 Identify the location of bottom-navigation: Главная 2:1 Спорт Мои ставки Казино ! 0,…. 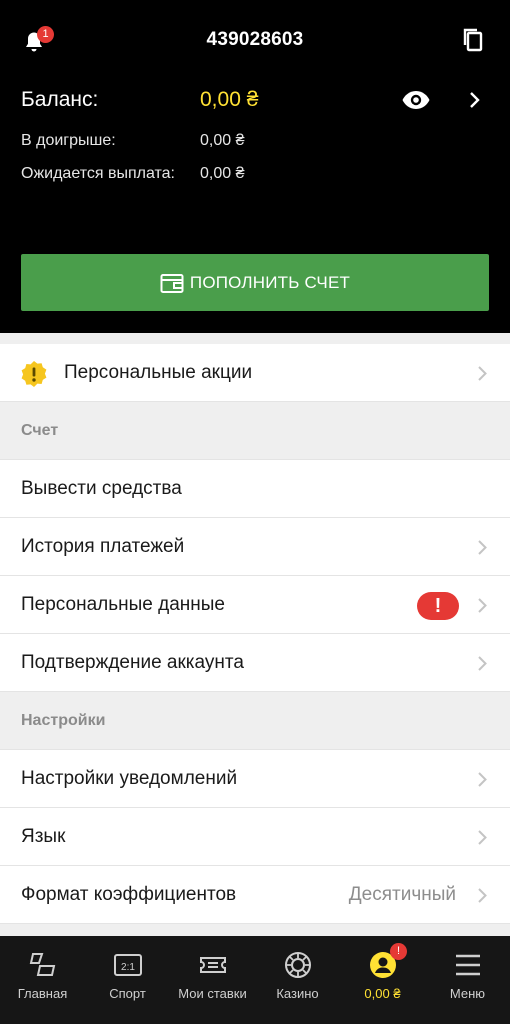
(255, 980).